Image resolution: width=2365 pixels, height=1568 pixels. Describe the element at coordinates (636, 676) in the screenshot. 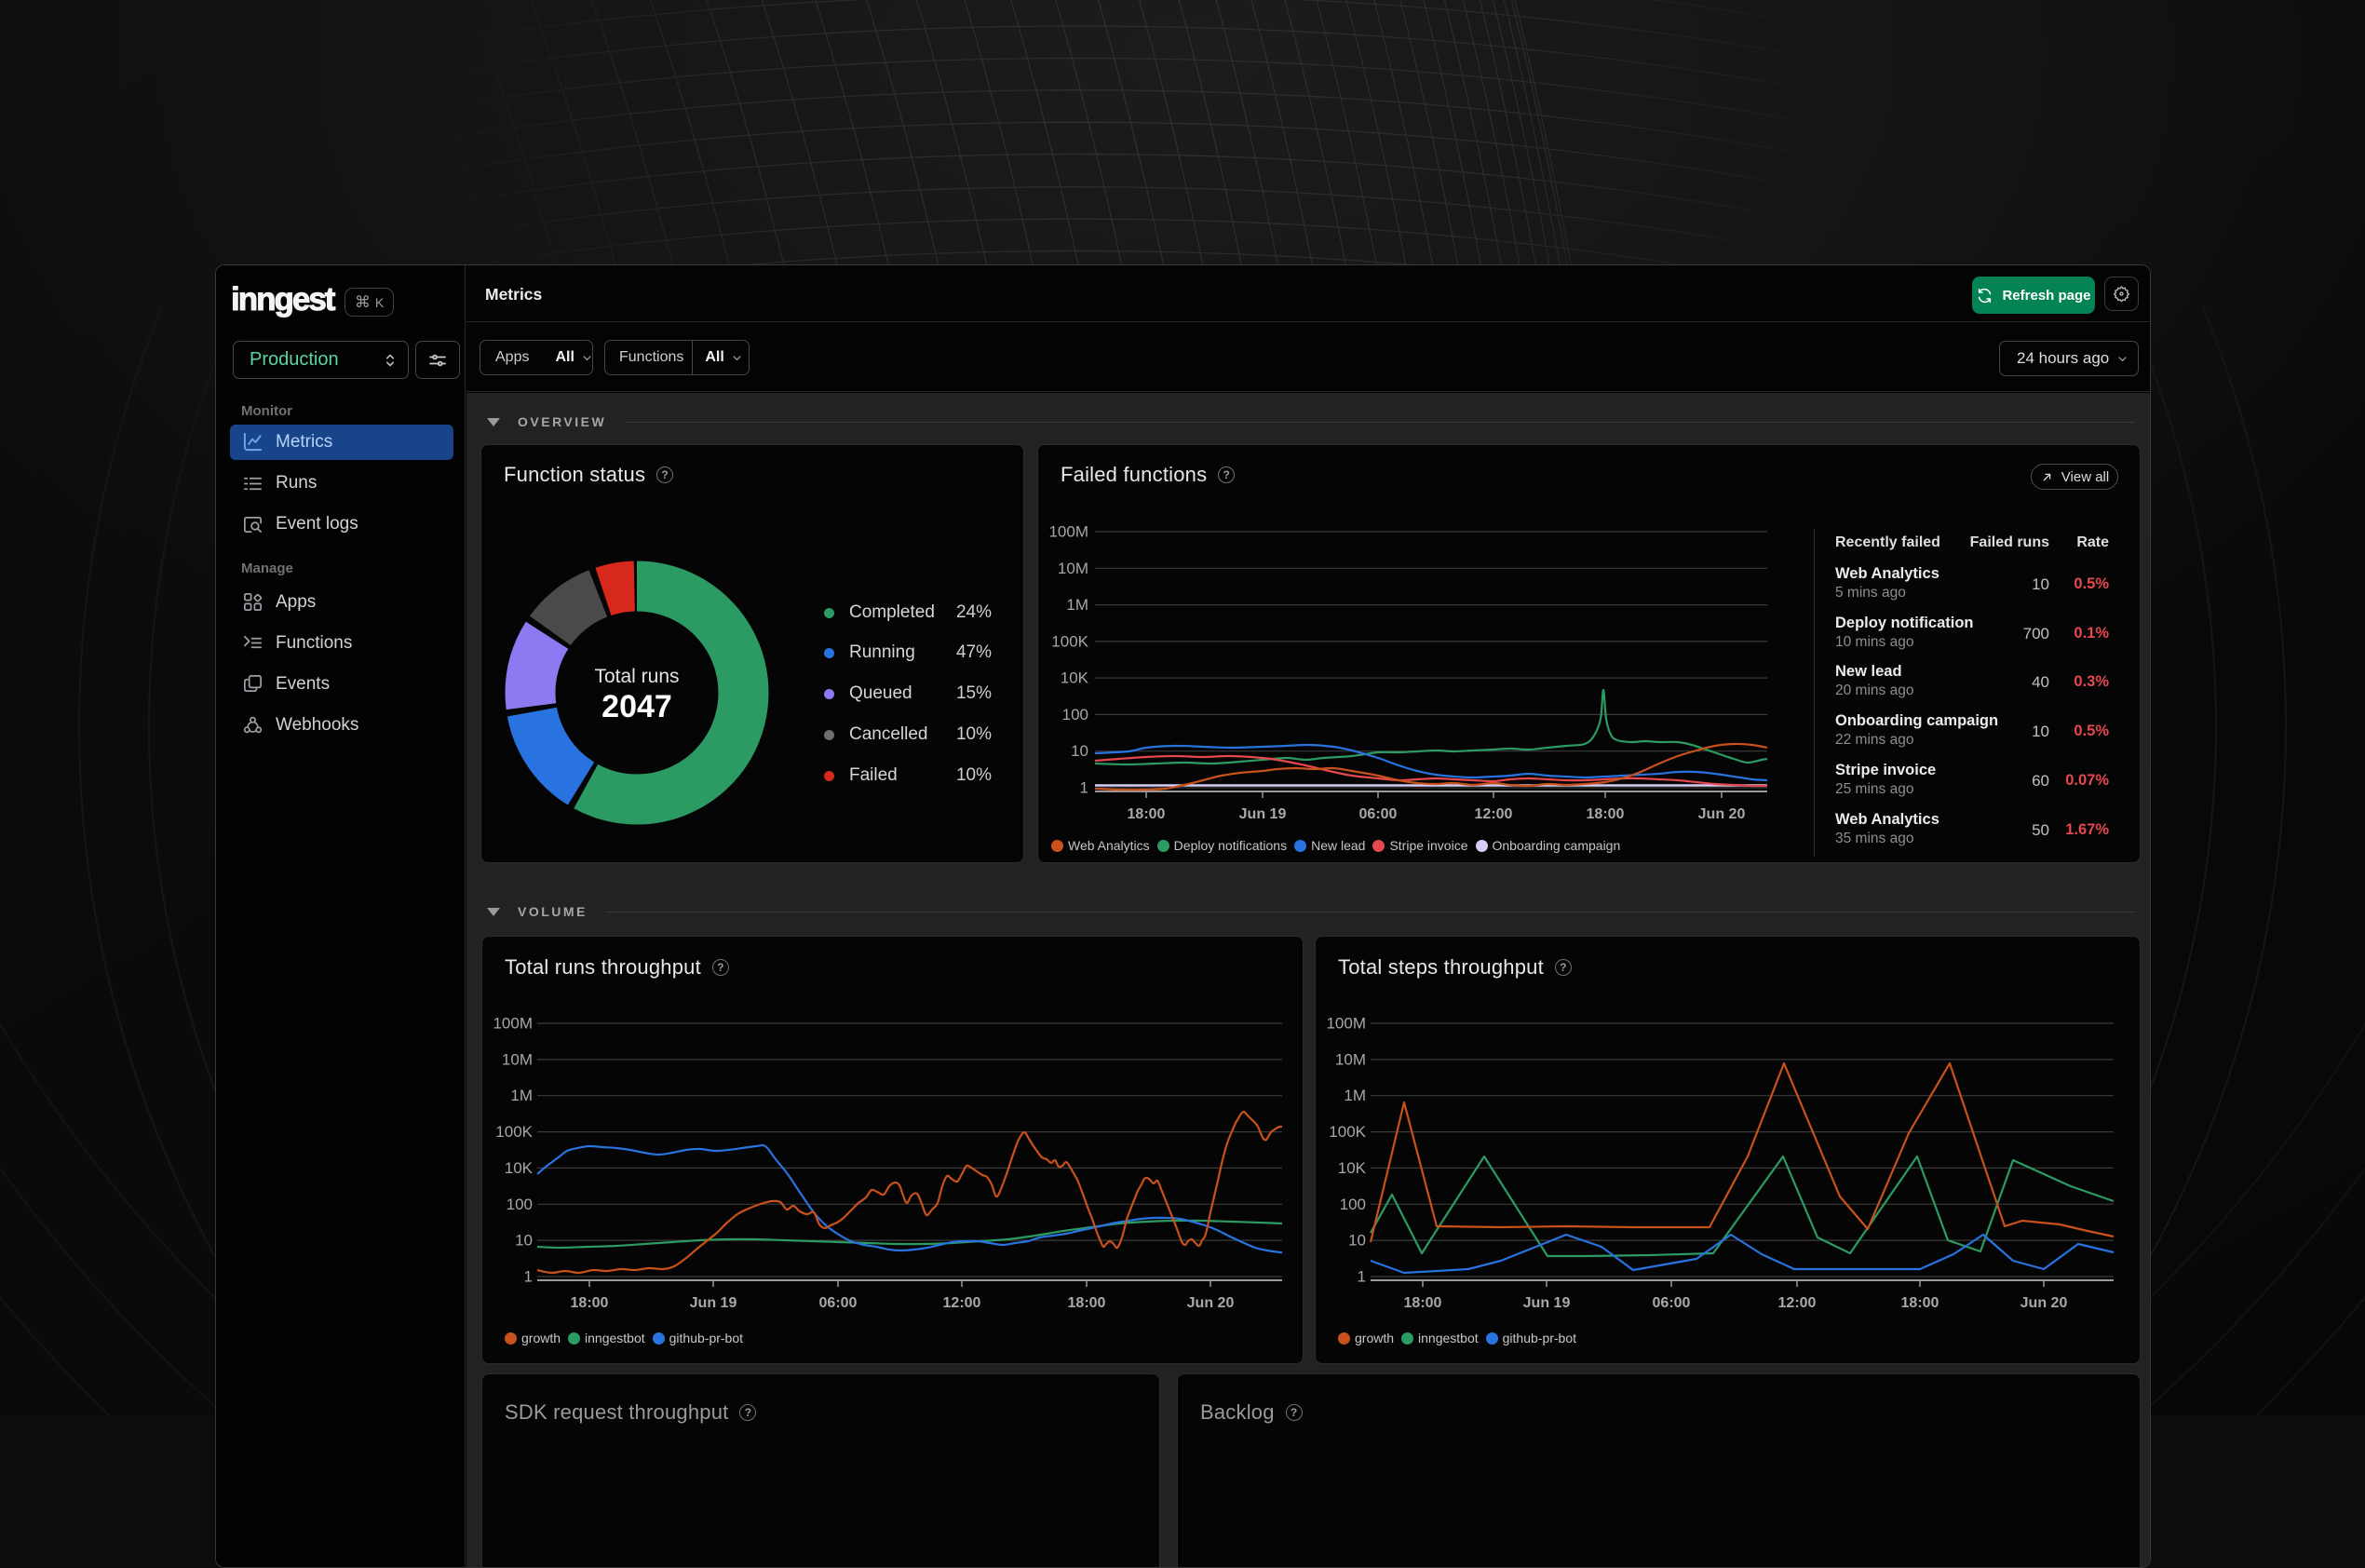

I see `svg-text: Total runs` at that location.